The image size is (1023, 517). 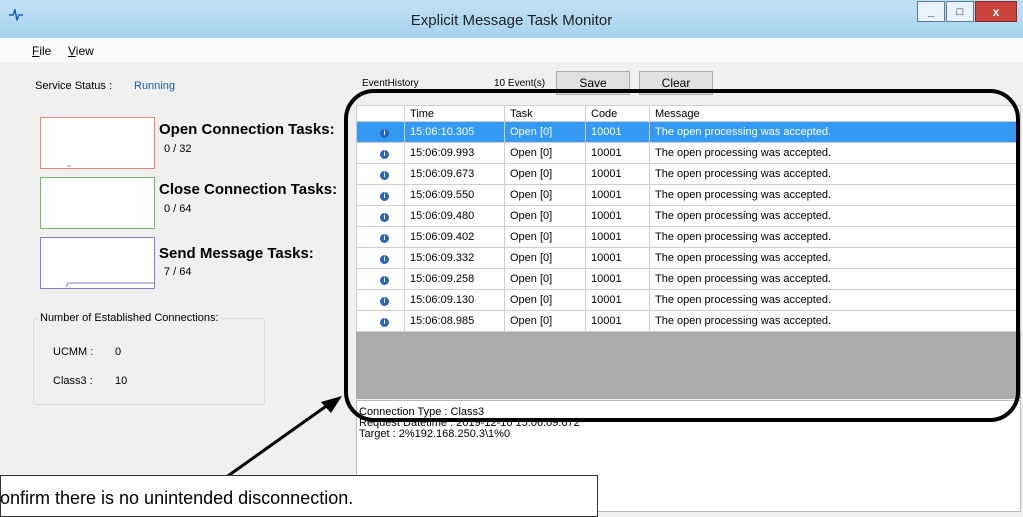 What do you see at coordinates (278, 440) in the screenshot?
I see `callout-arrow-line` at bounding box center [278, 440].